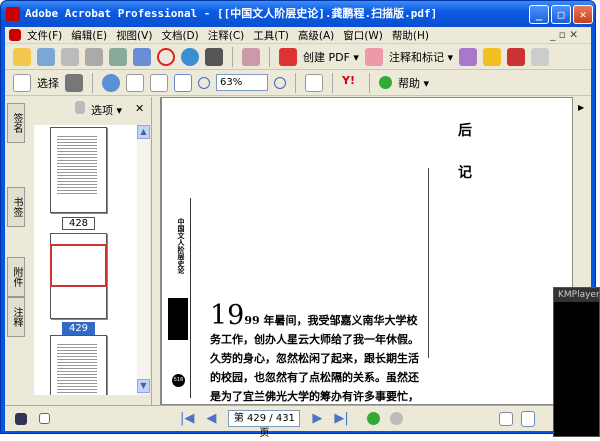  What do you see at coordinates (22, 56) in the screenshot?
I see `open-icon` at bounding box center [22, 56].